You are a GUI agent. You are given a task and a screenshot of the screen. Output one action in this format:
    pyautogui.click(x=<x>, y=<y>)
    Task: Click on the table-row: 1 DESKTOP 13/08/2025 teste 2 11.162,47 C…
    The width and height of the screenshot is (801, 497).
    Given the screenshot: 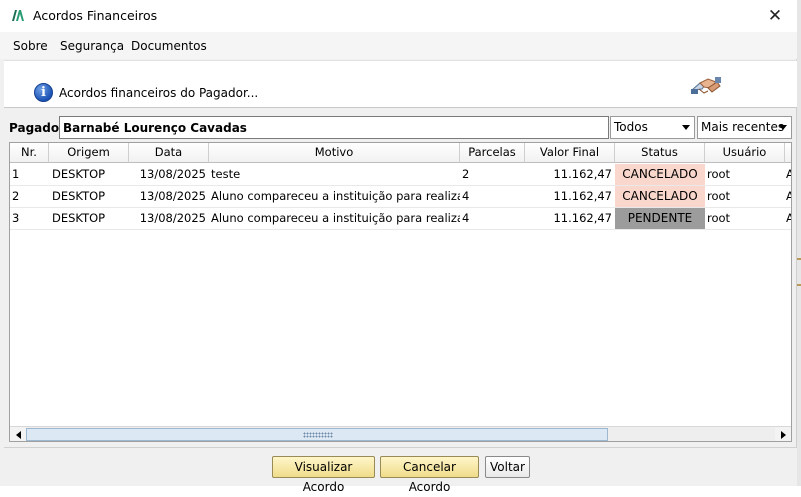 What is the action you would take?
    pyautogui.click(x=400, y=175)
    